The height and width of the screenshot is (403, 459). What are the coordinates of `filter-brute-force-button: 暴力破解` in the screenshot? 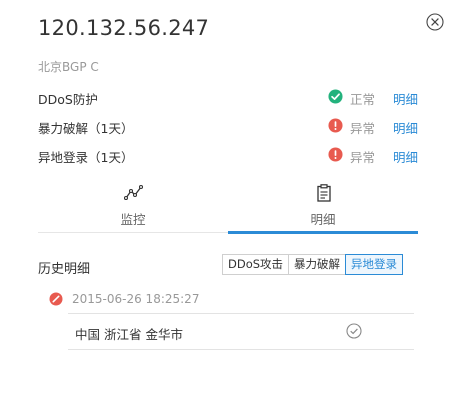 It's located at (317, 264).